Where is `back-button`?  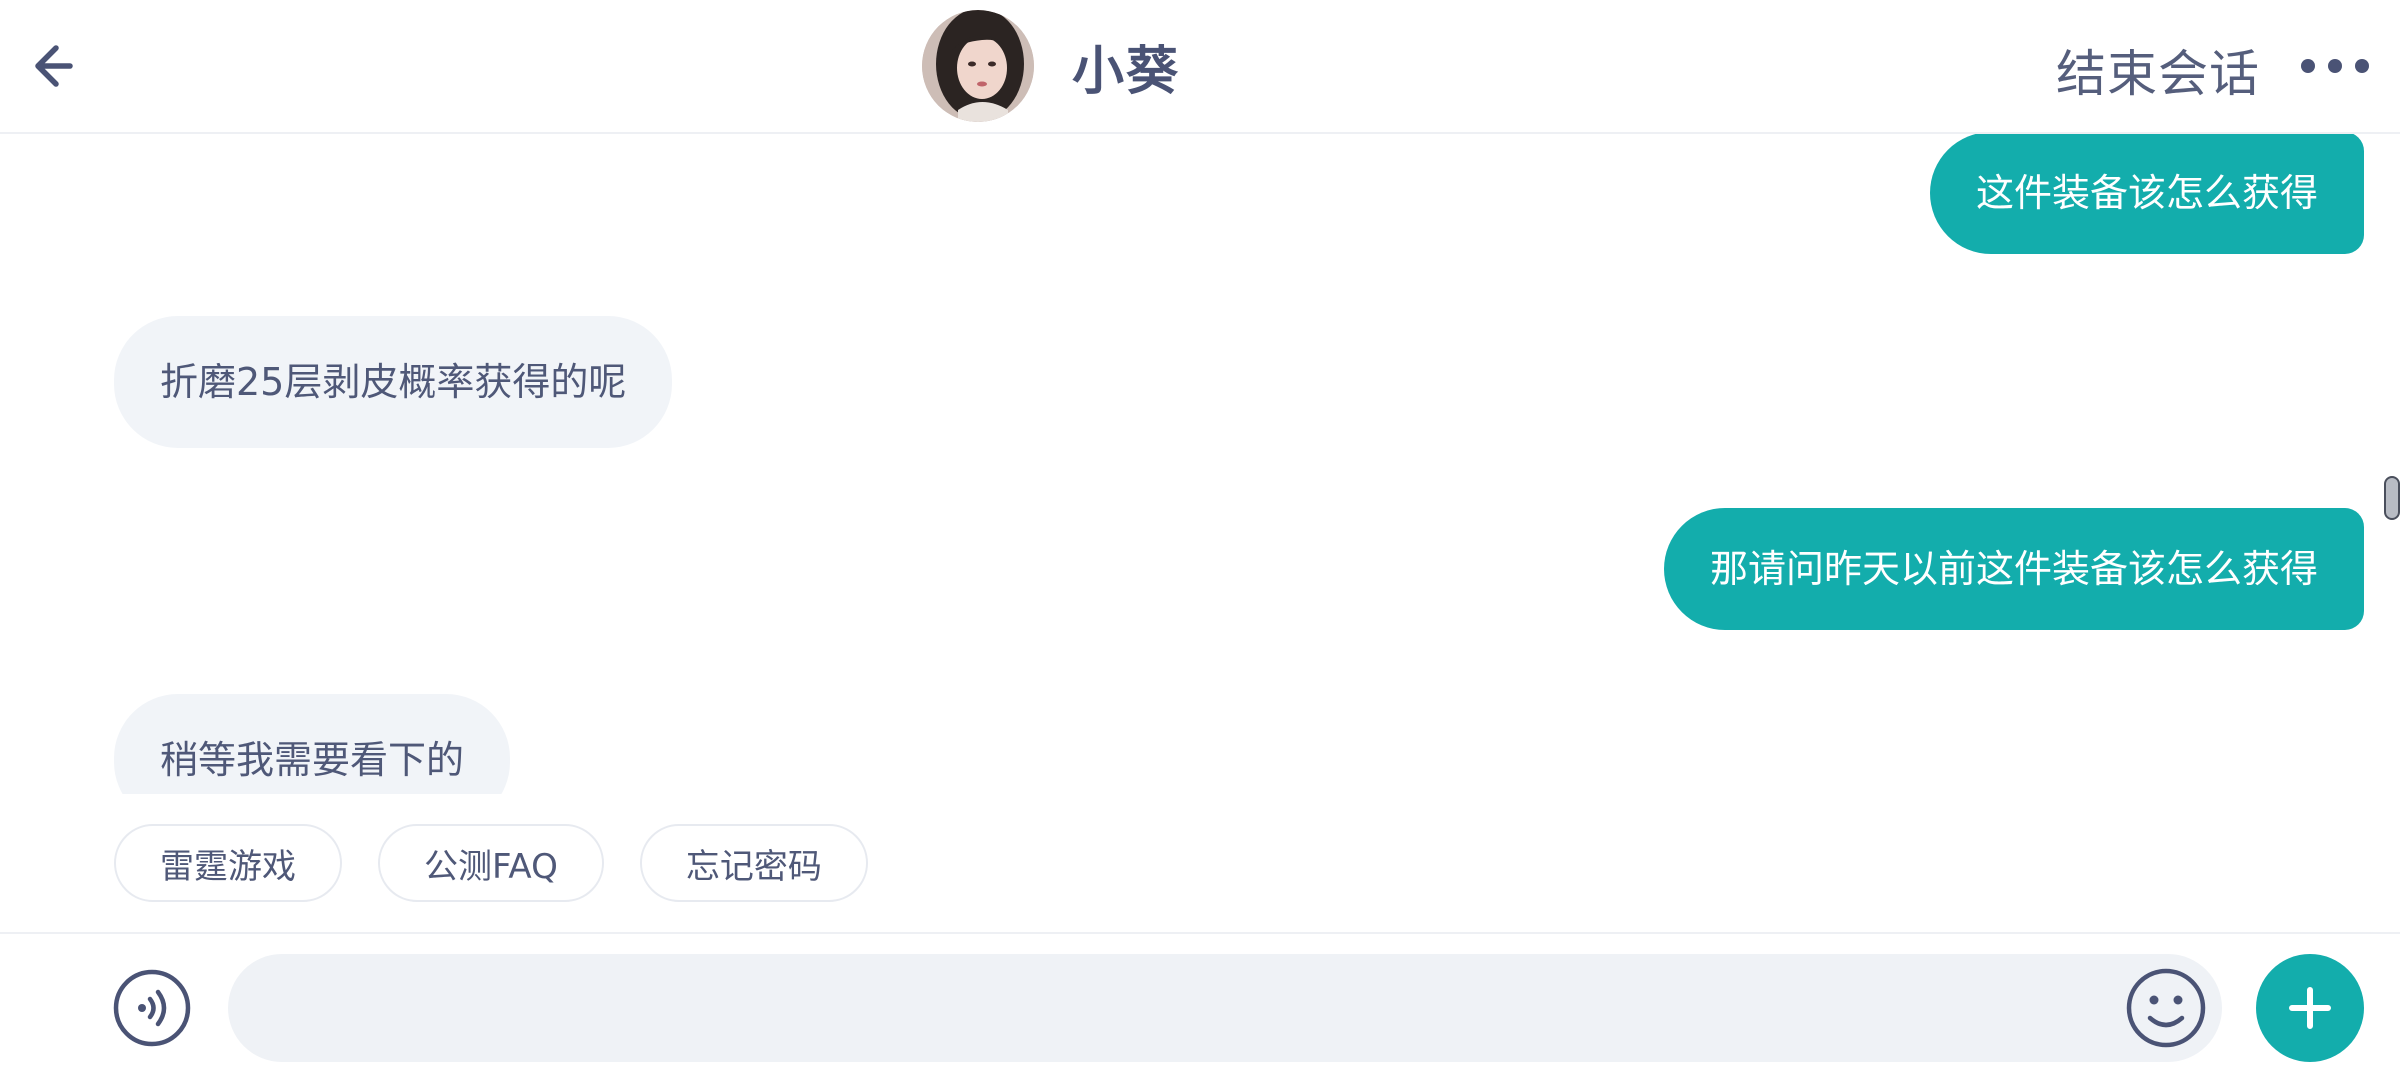 back-button is located at coordinates (52, 66).